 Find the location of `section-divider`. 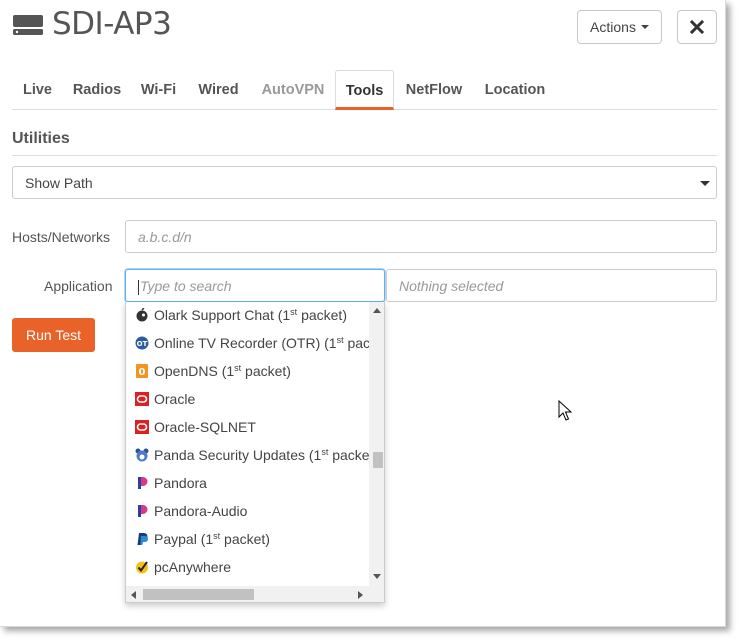

section-divider is located at coordinates (364, 155).